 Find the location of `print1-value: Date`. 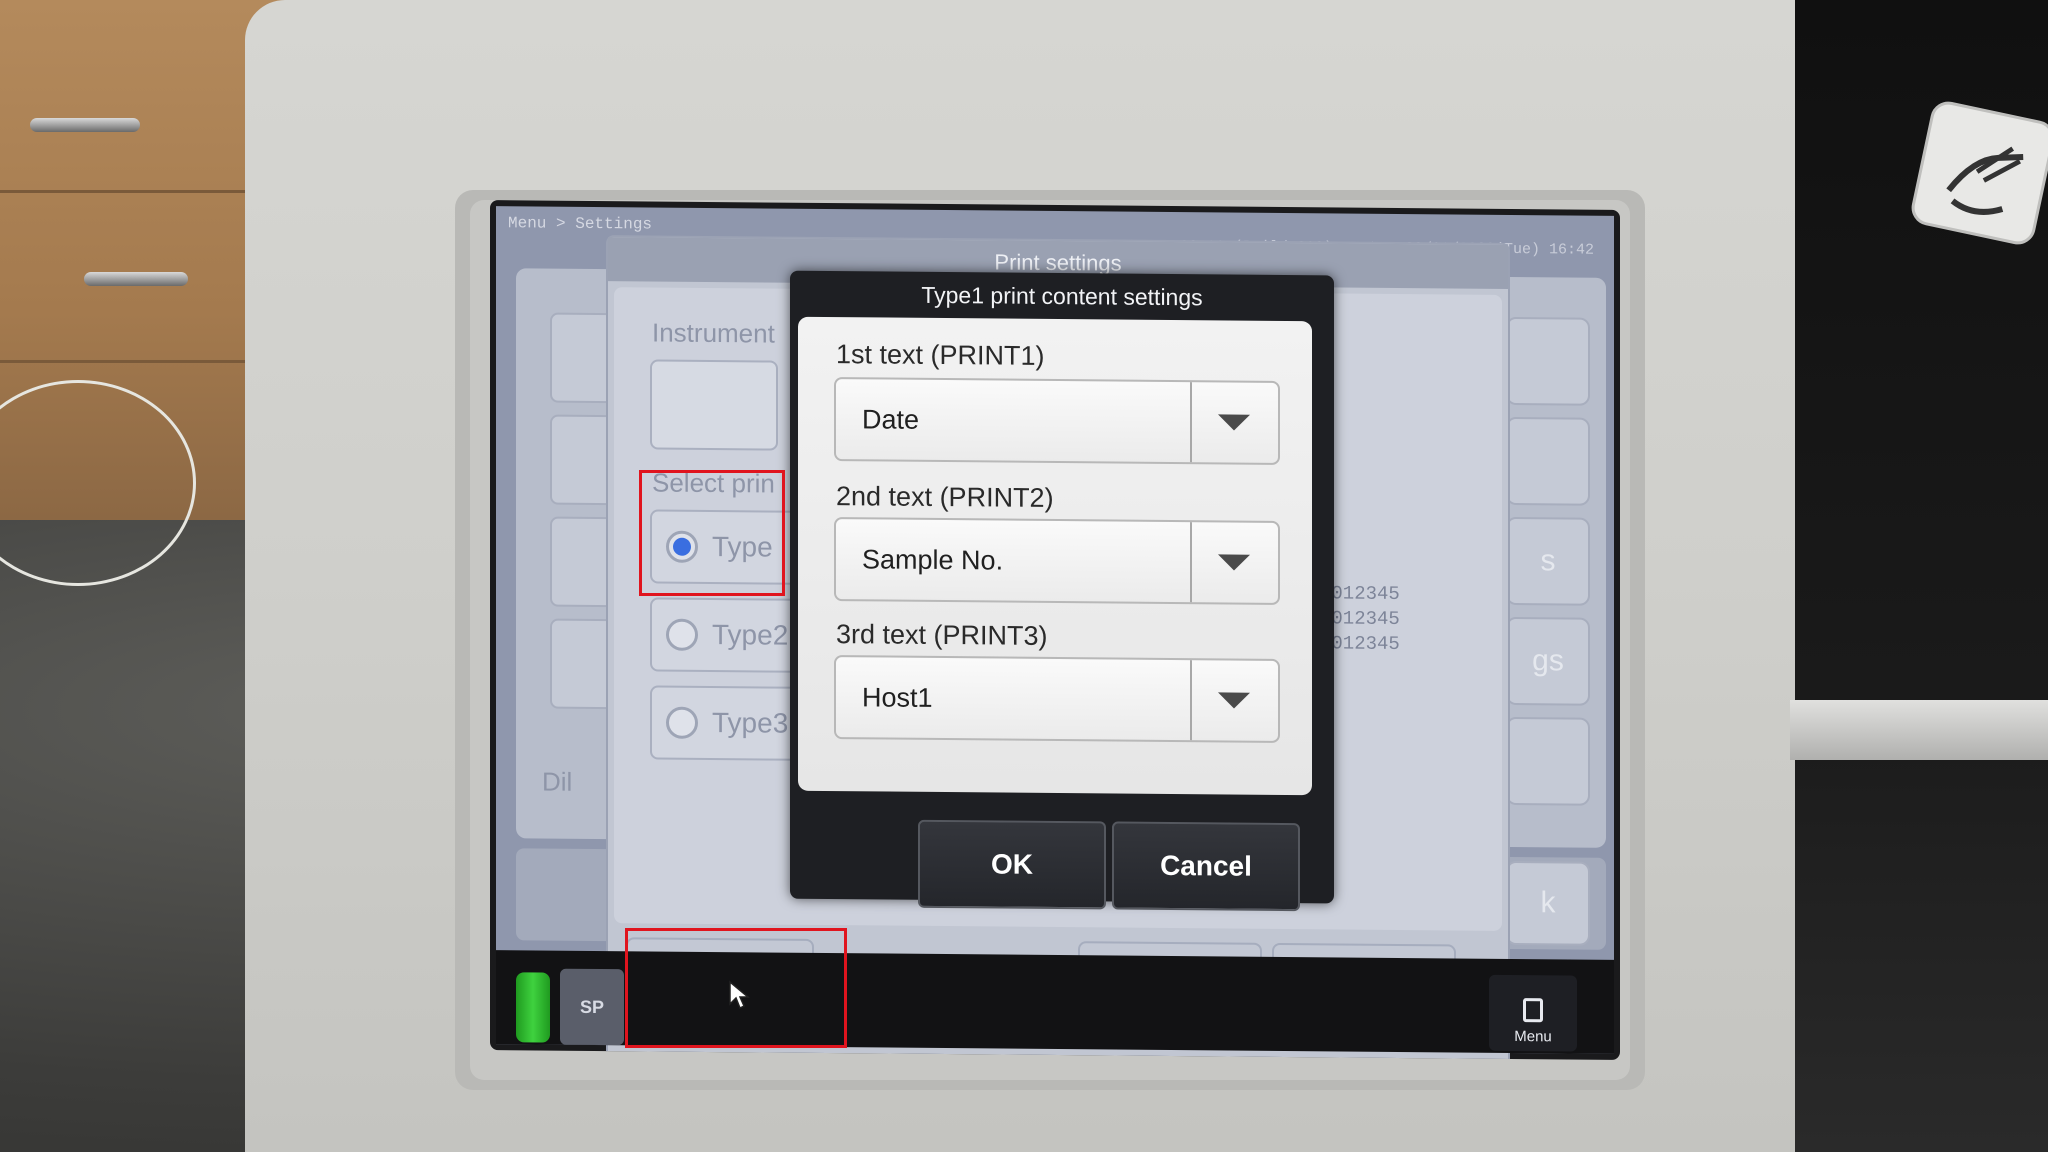

print1-value: Date is located at coordinates (891, 419).